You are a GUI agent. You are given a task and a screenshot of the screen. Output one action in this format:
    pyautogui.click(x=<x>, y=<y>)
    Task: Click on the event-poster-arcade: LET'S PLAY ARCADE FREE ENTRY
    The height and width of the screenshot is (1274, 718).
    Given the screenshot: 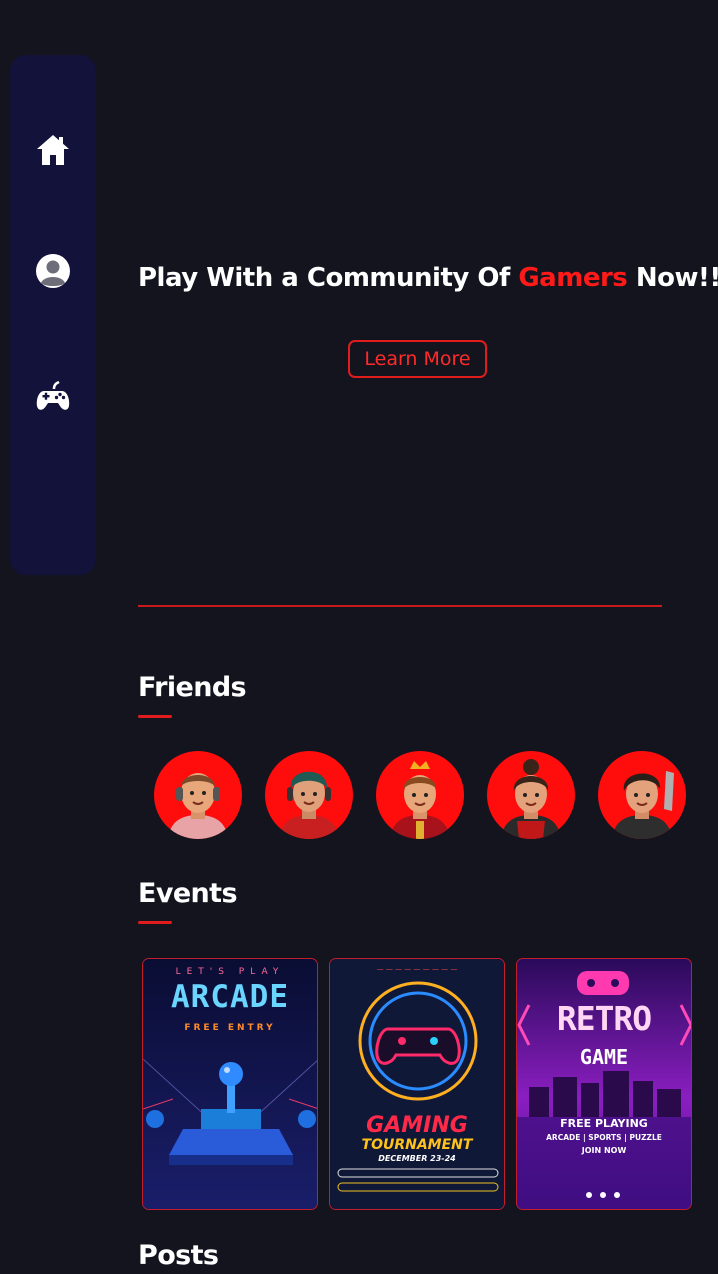 What is the action you would take?
    pyautogui.click(x=230, y=1084)
    